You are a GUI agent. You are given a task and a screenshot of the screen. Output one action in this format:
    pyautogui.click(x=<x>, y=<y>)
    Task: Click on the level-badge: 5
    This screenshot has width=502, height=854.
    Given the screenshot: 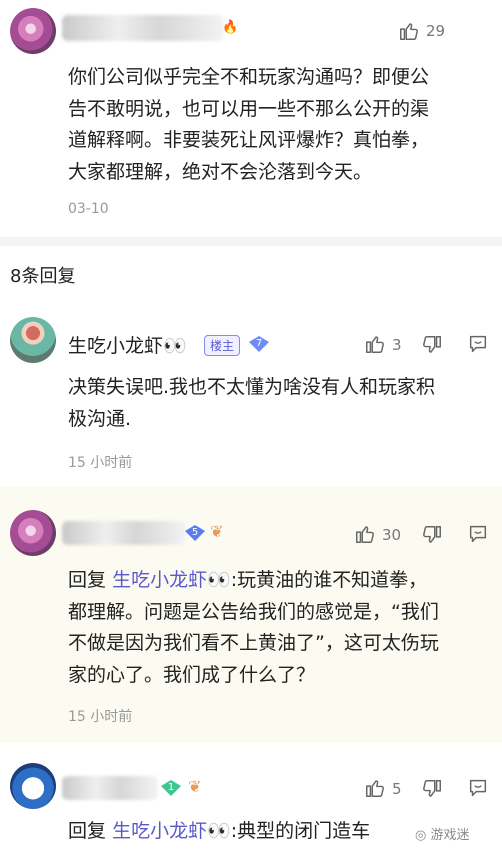 What is the action you would take?
    pyautogui.click(x=195, y=533)
    